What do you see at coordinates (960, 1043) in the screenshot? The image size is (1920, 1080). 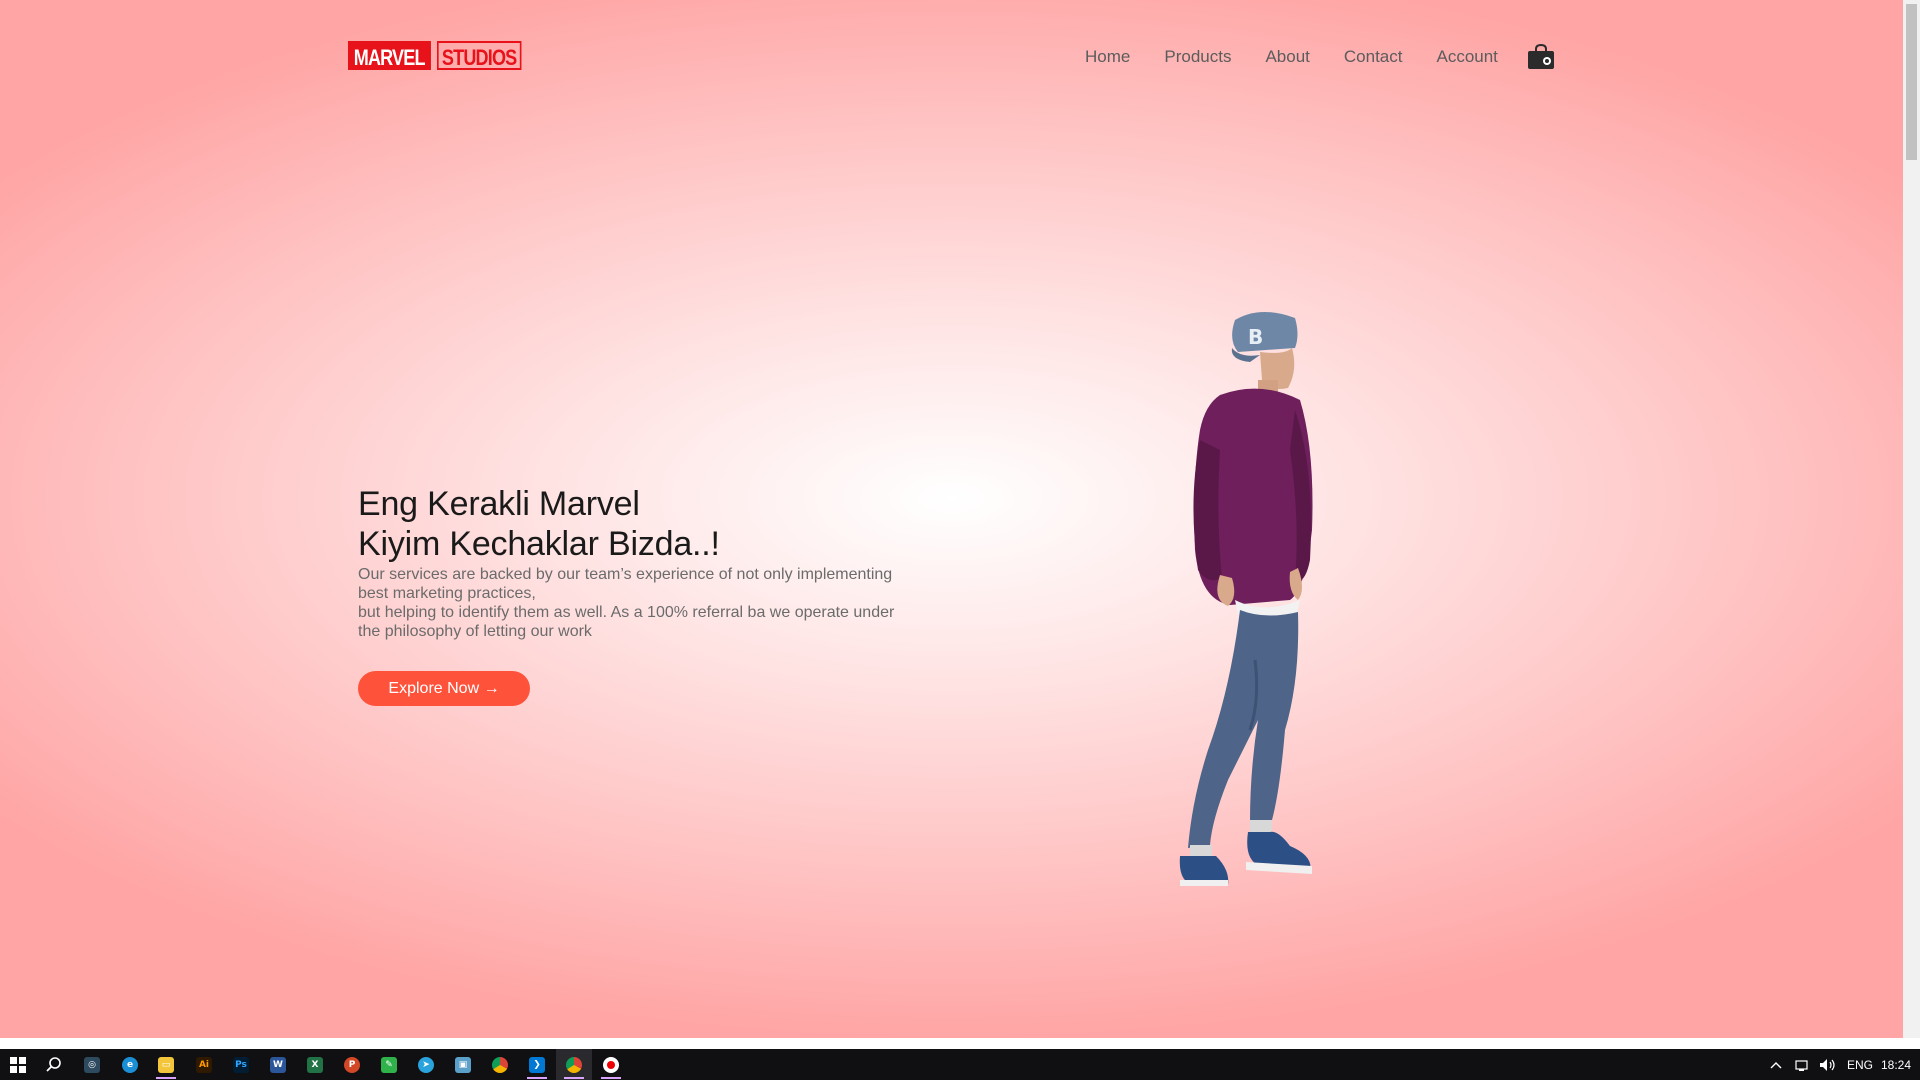 I see `viewport-bottom-strip` at bounding box center [960, 1043].